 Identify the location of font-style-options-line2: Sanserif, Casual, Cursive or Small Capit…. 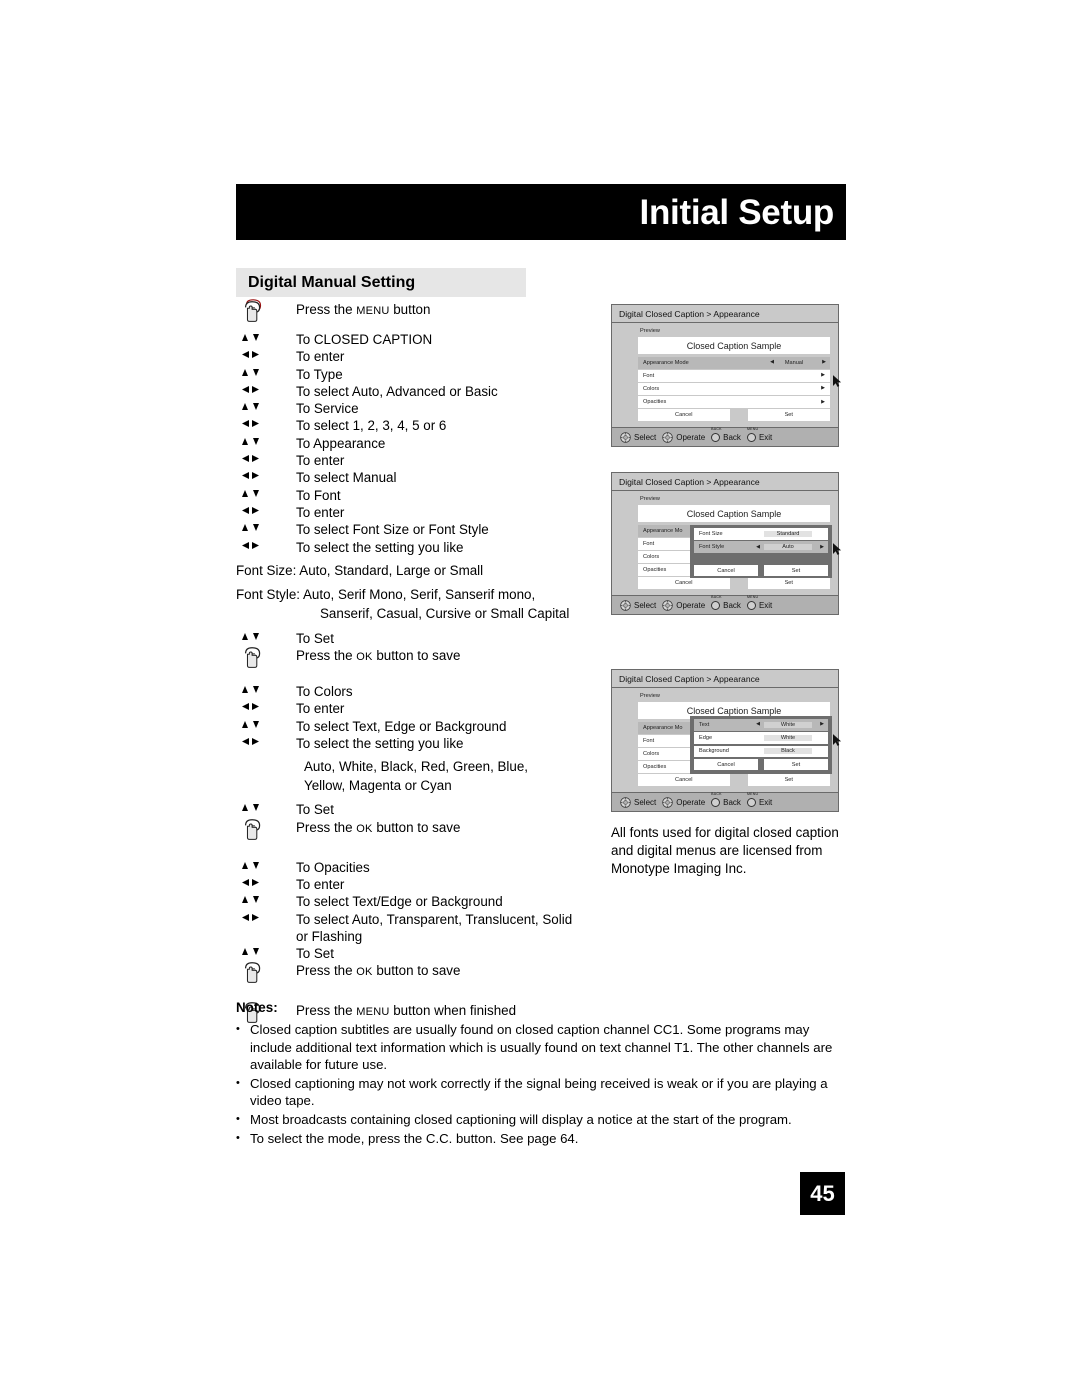
(445, 614).